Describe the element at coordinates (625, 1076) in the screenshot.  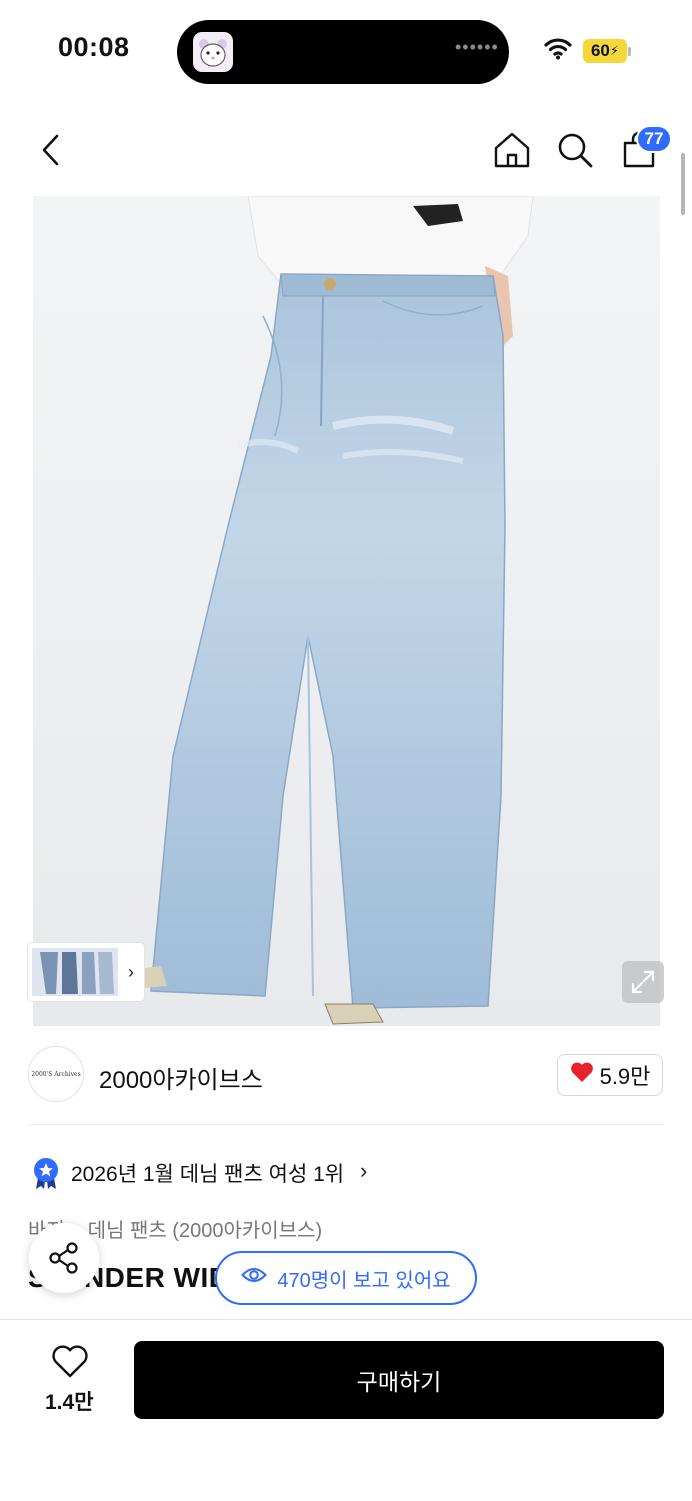
I see `brand-like-count: 5.9만` at that location.